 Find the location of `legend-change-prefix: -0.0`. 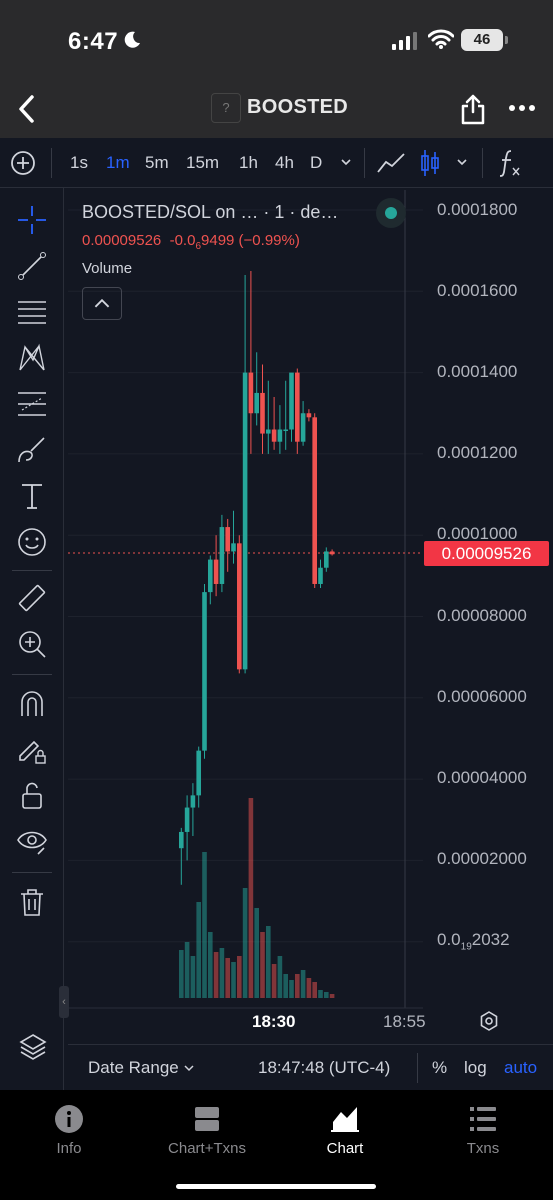

legend-change-prefix: -0.0 is located at coordinates (182, 240).